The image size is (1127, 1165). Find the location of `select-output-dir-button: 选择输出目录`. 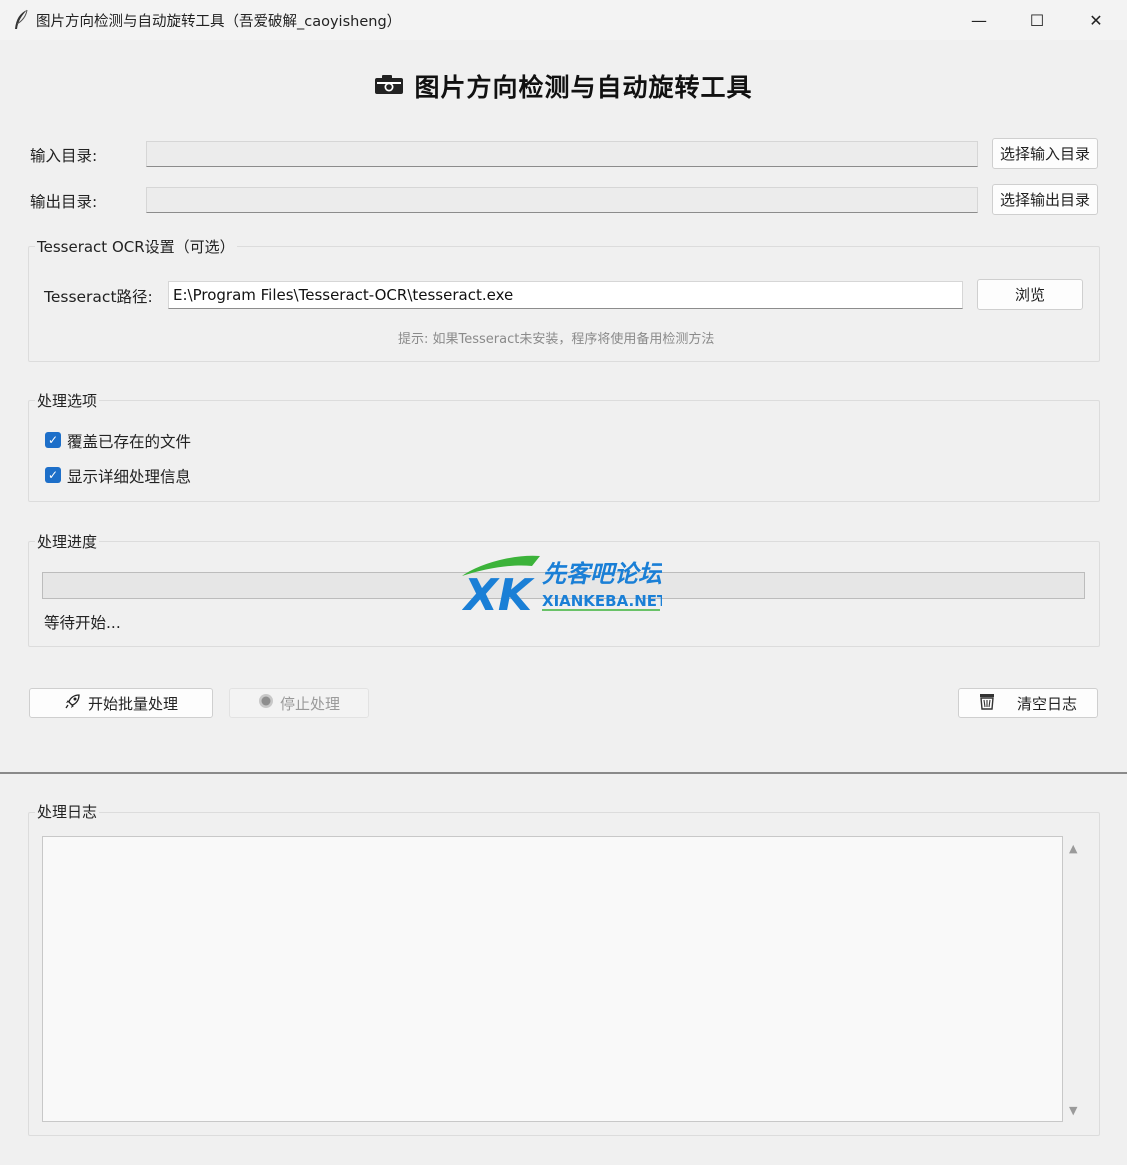

select-output-dir-button: 选择输出目录 is located at coordinates (1045, 199).